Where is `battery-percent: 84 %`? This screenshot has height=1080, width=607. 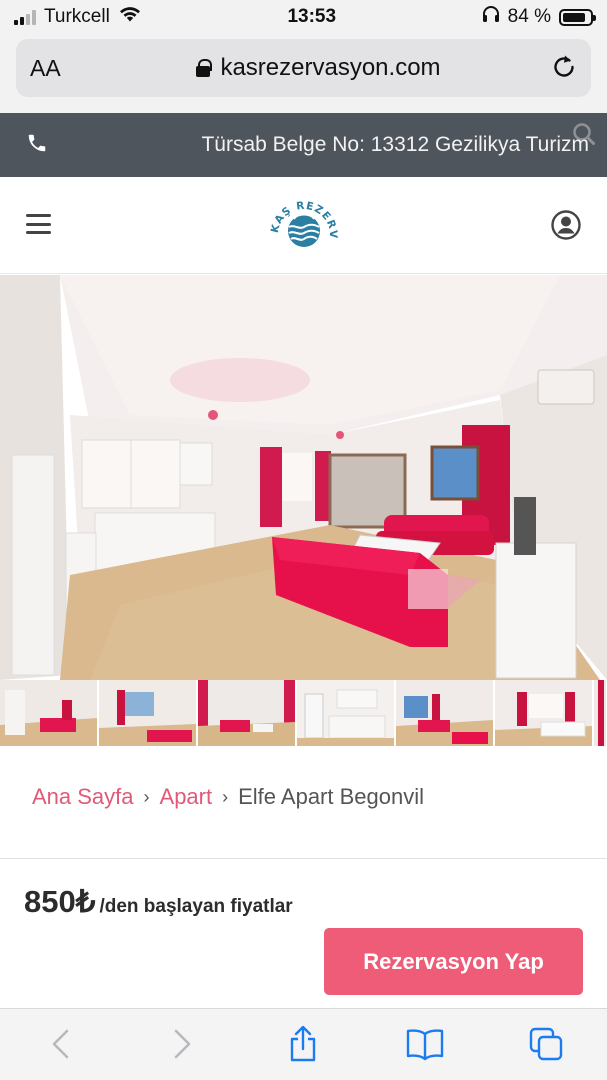
battery-percent: 84 % is located at coordinates (529, 16).